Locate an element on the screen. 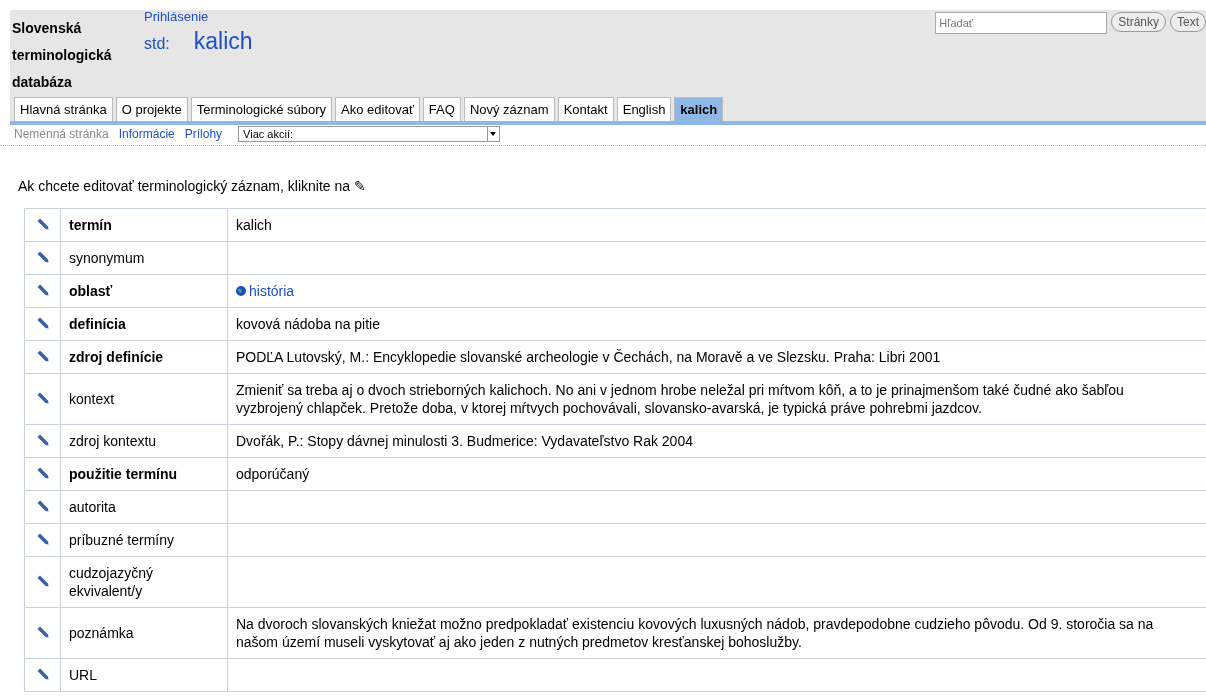 The image size is (1206, 700). action-link: Informácie is located at coordinates (146, 134).